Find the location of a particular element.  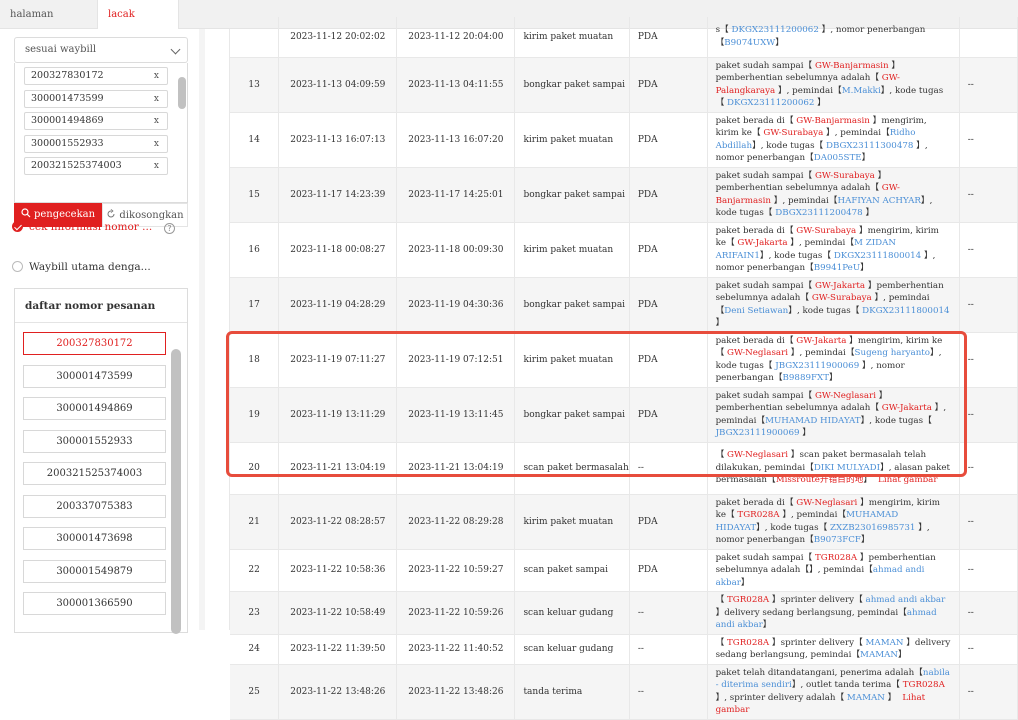

order-list-item: 300001494869 is located at coordinates (94, 408).